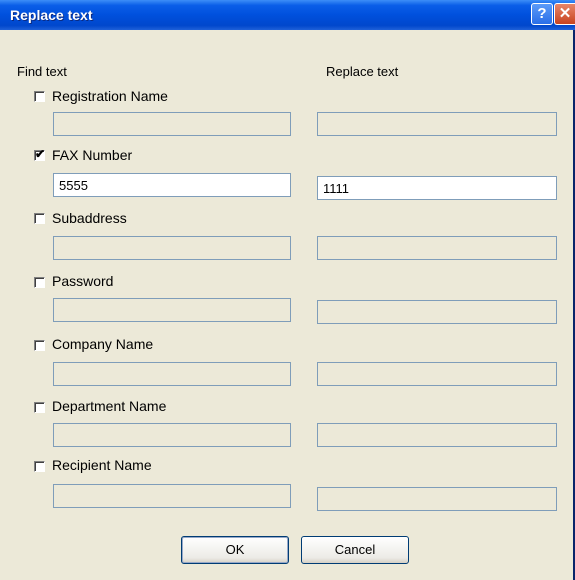  Describe the element at coordinates (109, 406) in the screenshot. I see `label-department-name: Department Name` at that location.